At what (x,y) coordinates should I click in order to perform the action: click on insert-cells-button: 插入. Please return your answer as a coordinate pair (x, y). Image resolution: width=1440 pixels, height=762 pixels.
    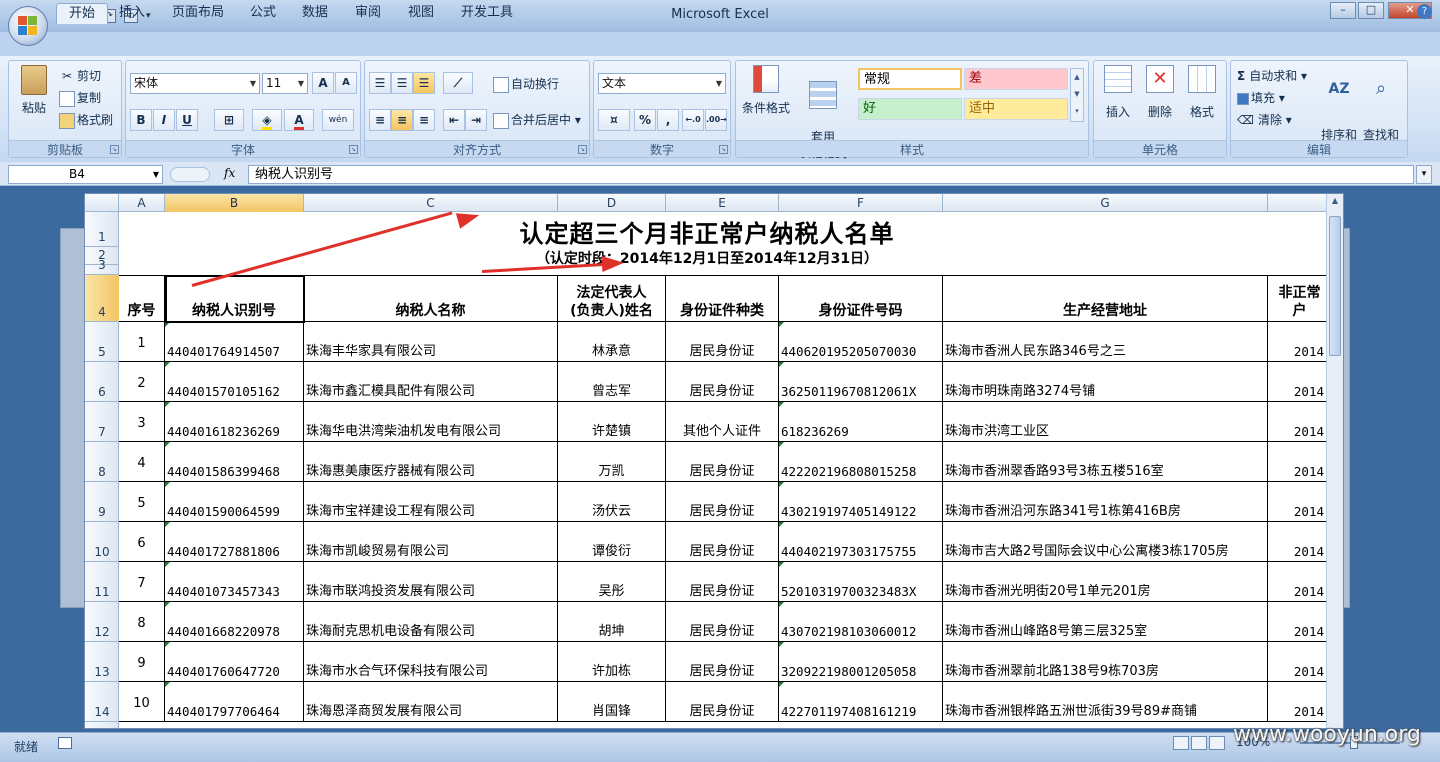
    Looking at the image, I should click on (1118, 92).